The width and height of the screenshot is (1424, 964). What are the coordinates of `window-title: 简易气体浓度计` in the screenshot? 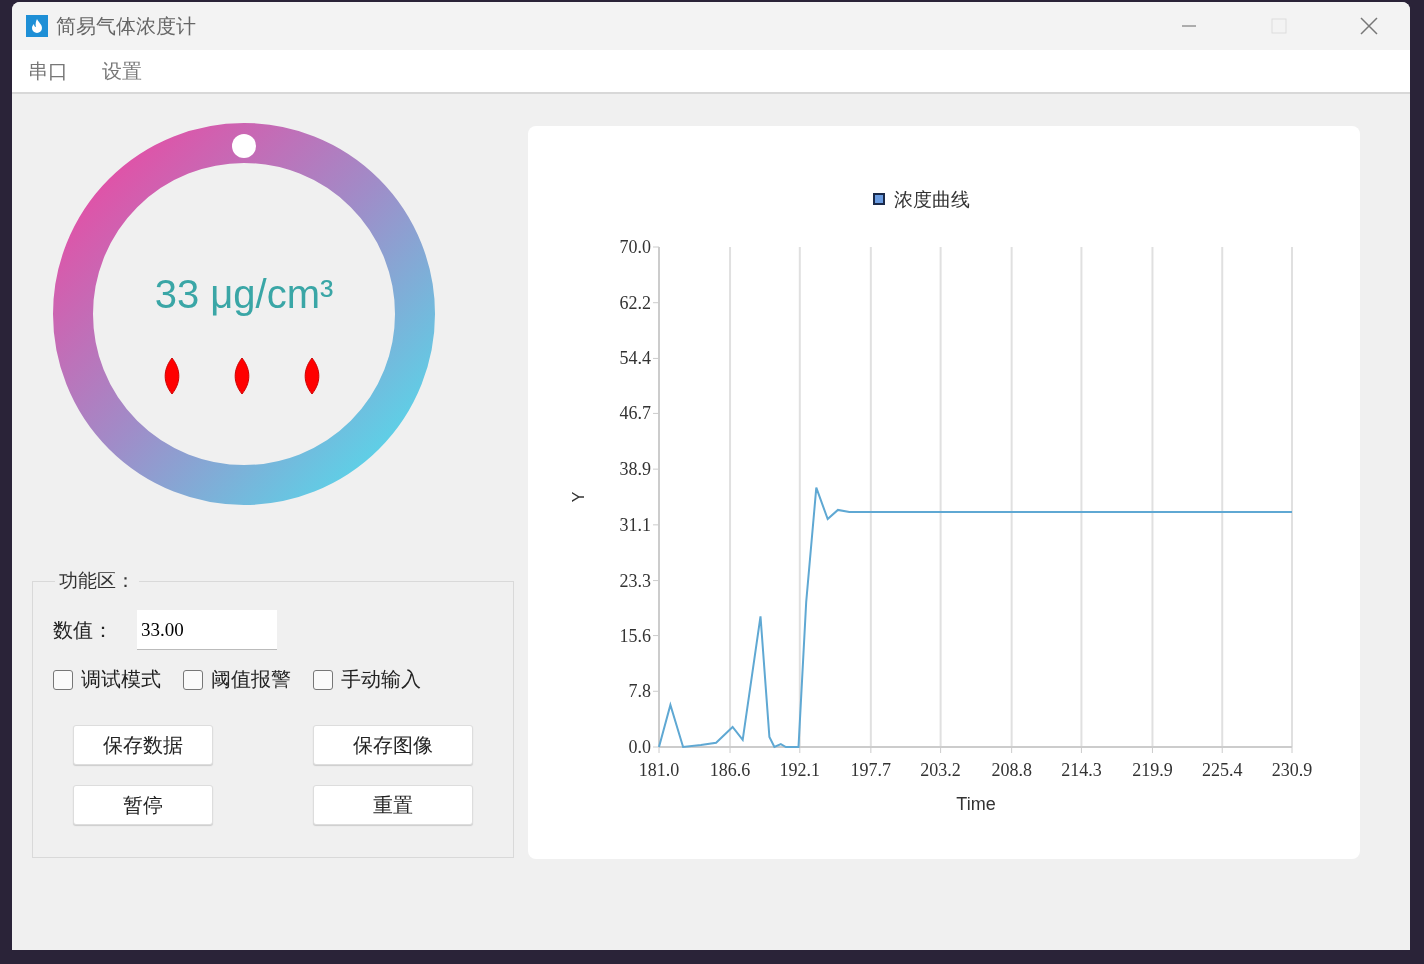 It's located at (126, 26).